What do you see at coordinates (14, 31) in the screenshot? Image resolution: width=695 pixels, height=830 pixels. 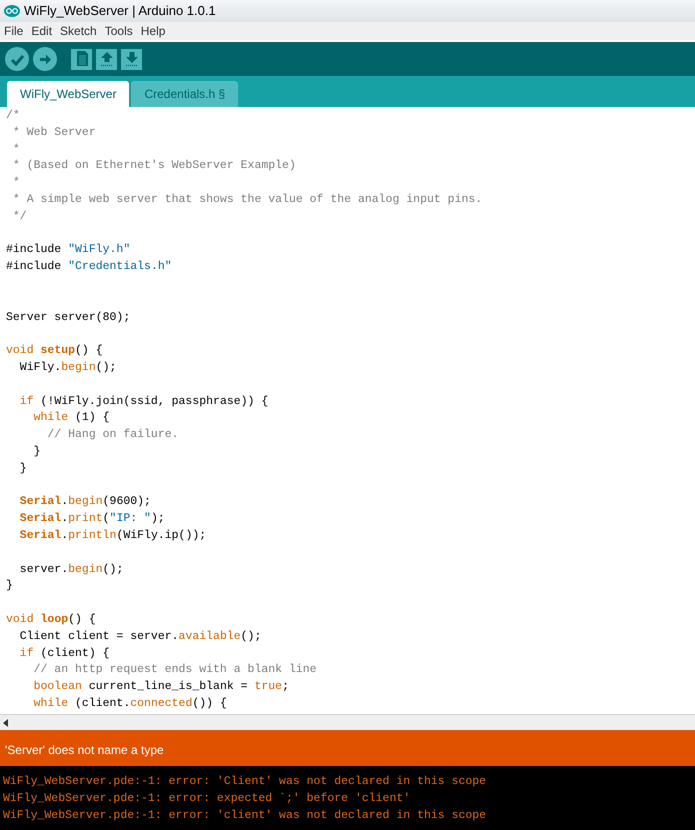 I see `menu-item: File` at bounding box center [14, 31].